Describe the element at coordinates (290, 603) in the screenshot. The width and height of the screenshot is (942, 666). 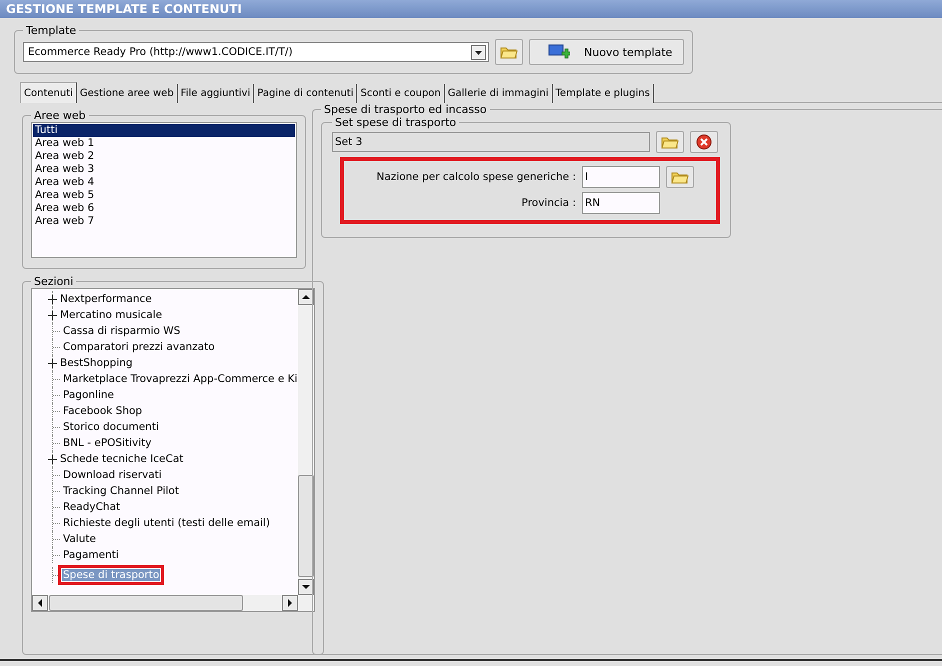
I see `scroll-right-icon` at that location.